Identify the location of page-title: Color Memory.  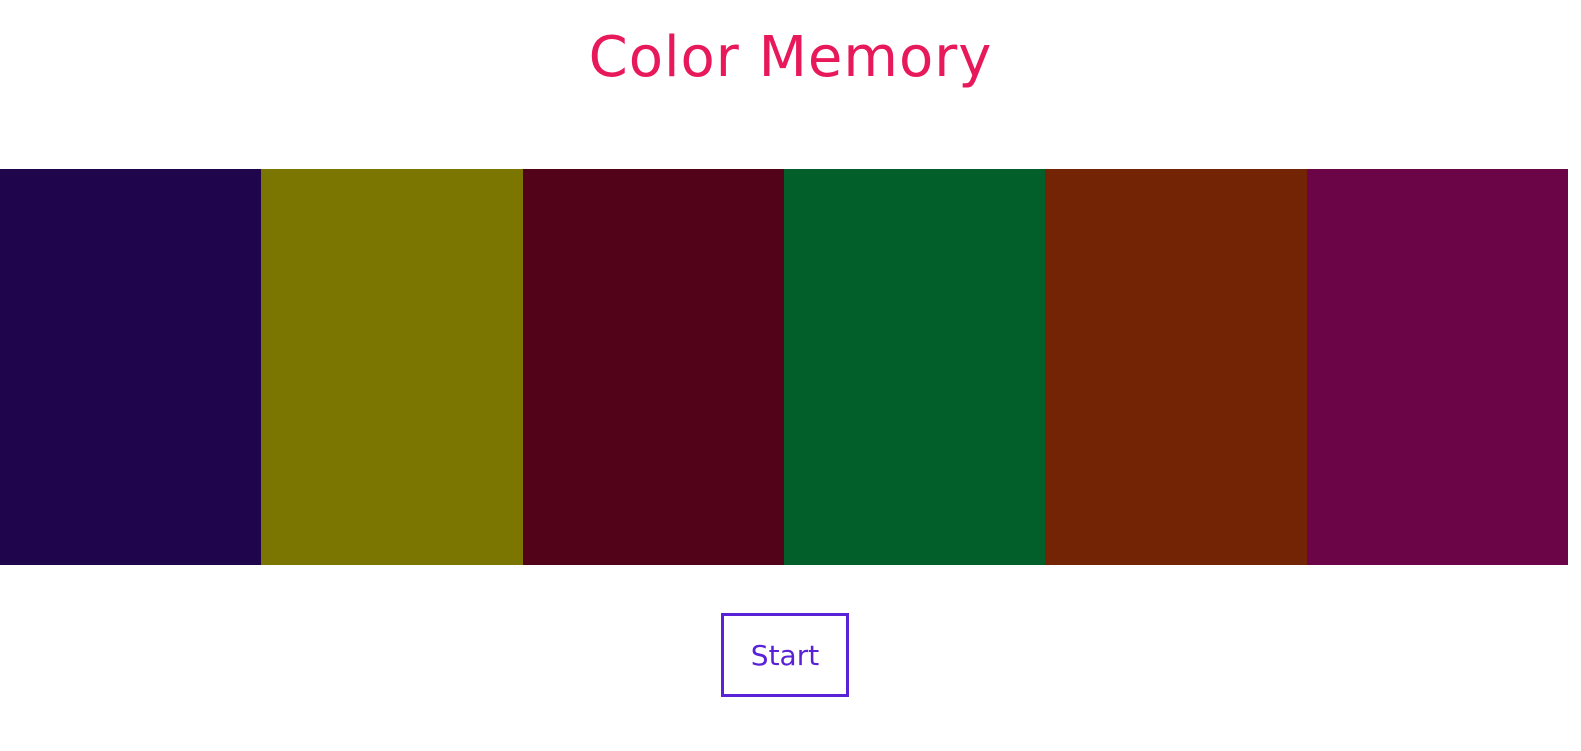
(790, 57).